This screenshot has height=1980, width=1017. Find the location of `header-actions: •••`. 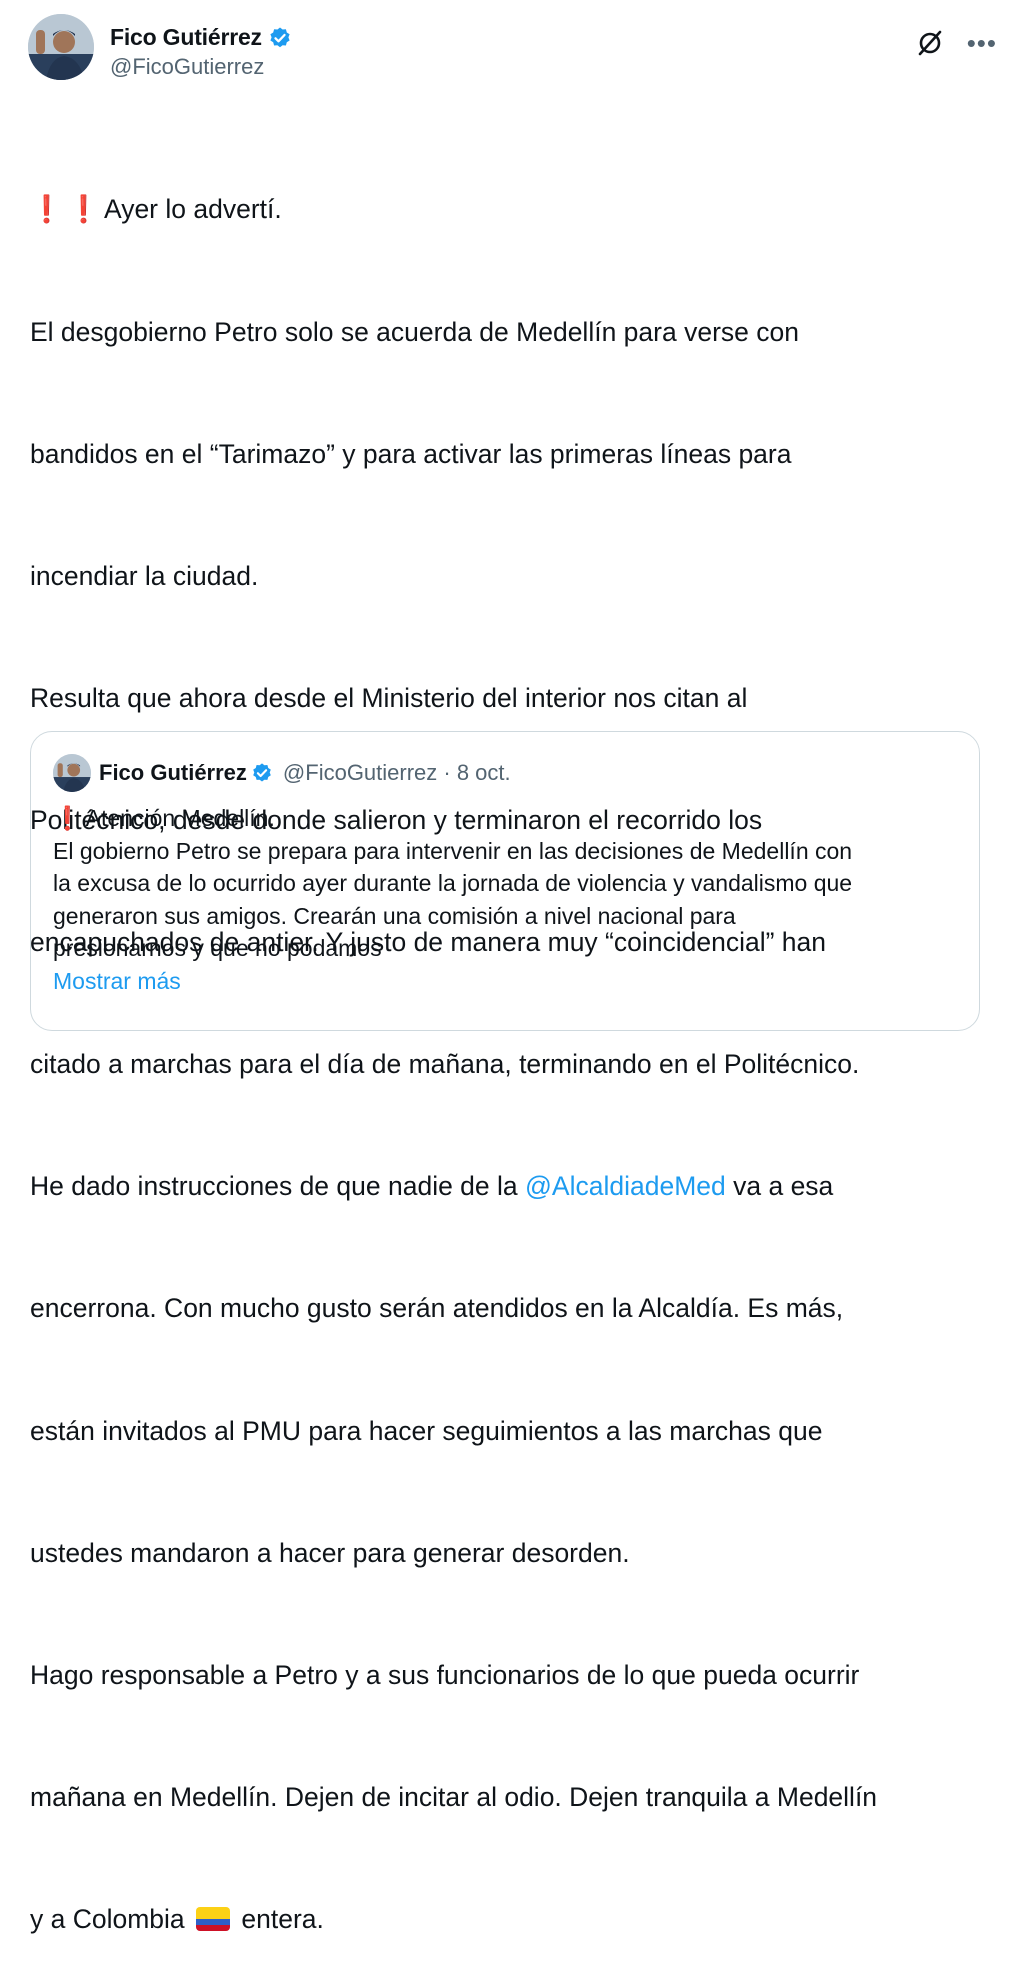

header-actions: ••• is located at coordinates (956, 43).